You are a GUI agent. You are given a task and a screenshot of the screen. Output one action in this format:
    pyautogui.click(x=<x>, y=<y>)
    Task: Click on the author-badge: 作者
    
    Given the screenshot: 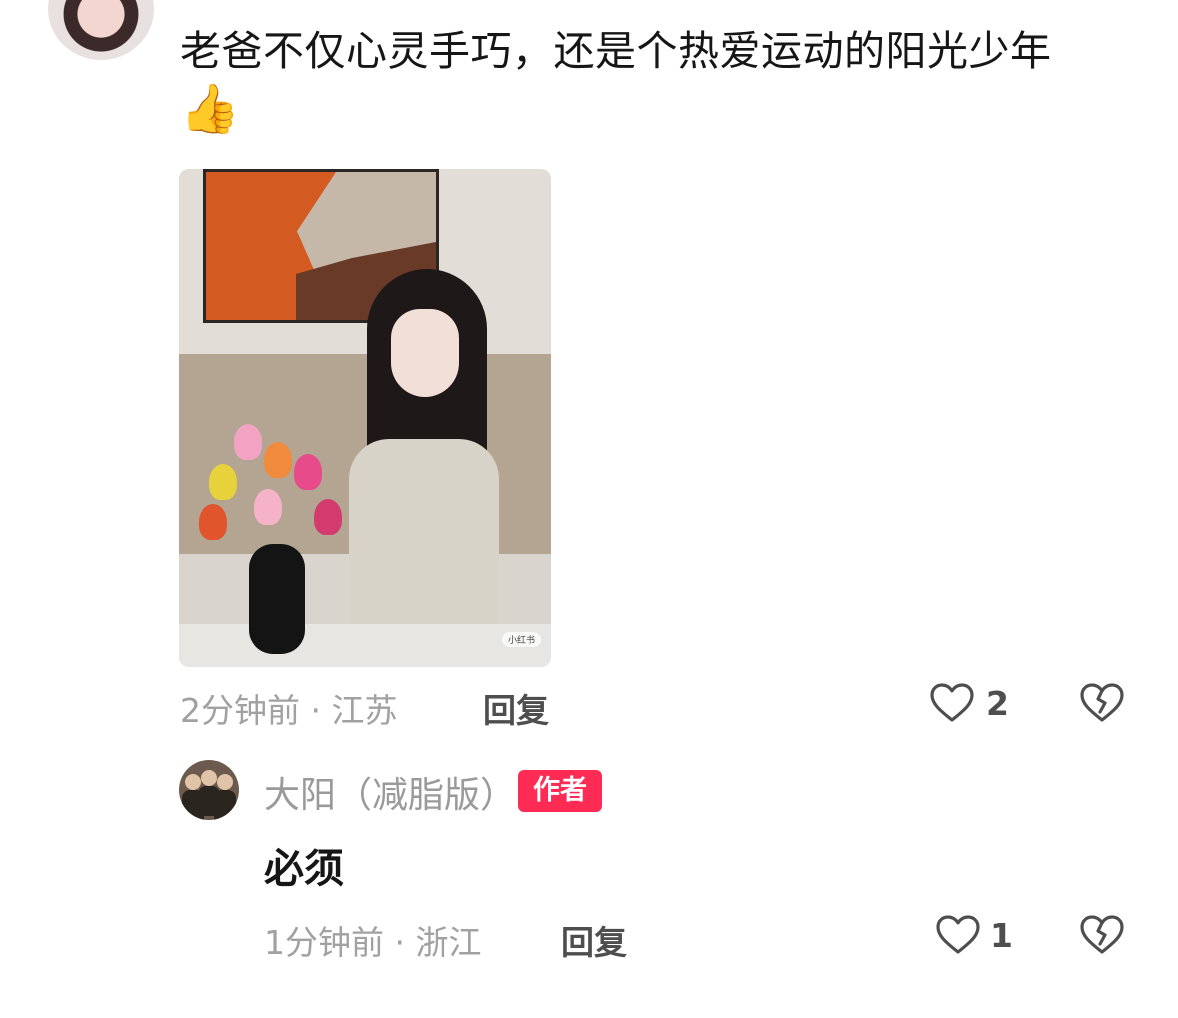 What is the action you would take?
    pyautogui.click(x=560, y=791)
    